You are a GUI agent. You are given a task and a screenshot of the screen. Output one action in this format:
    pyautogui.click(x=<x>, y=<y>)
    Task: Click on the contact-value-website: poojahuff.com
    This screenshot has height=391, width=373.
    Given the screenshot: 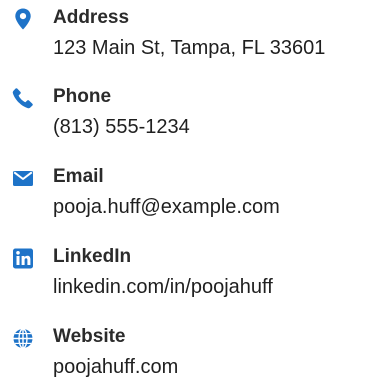 What is the action you would take?
    pyautogui.click(x=116, y=367)
    